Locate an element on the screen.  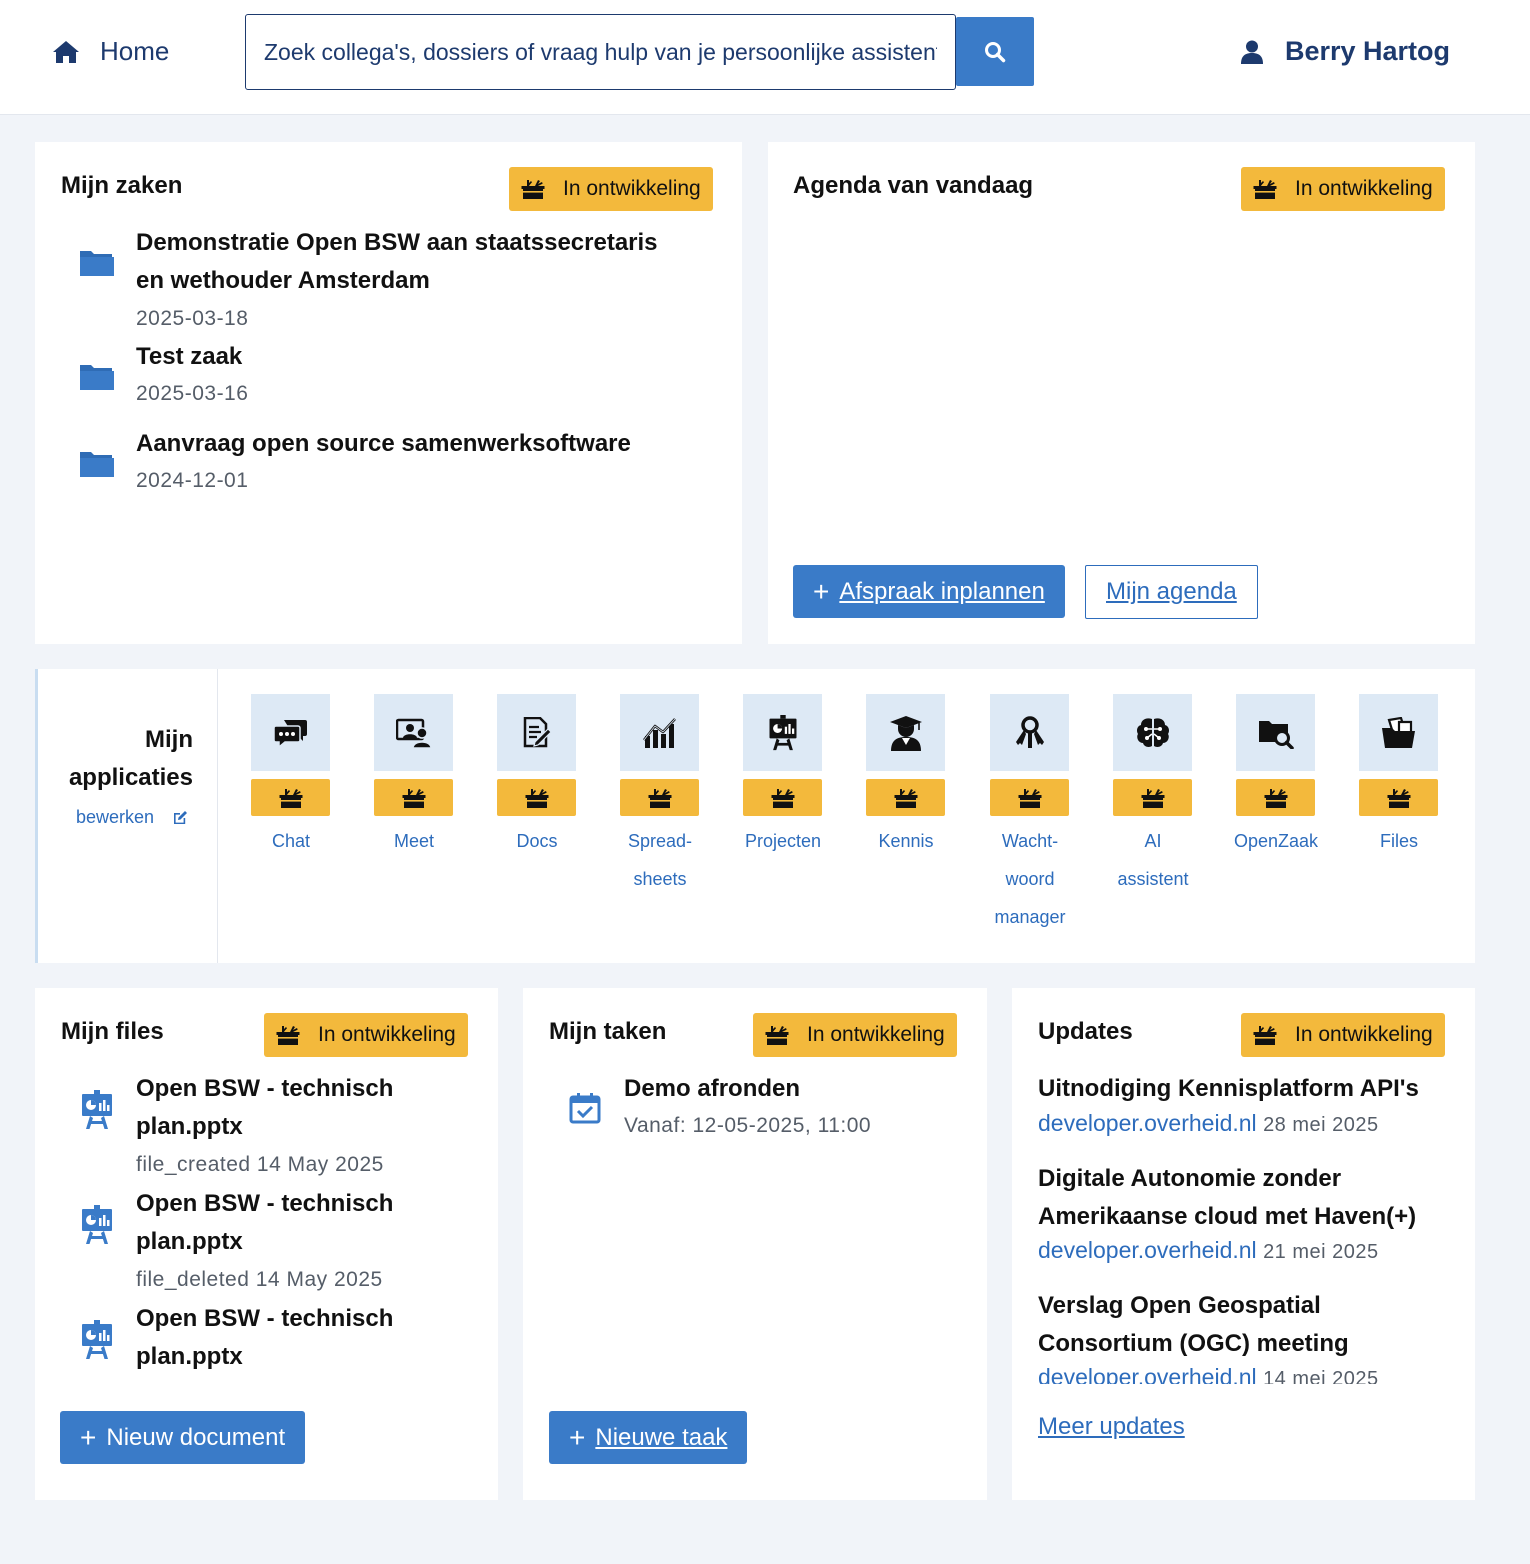
presentation-icon is located at coordinates (782, 732).